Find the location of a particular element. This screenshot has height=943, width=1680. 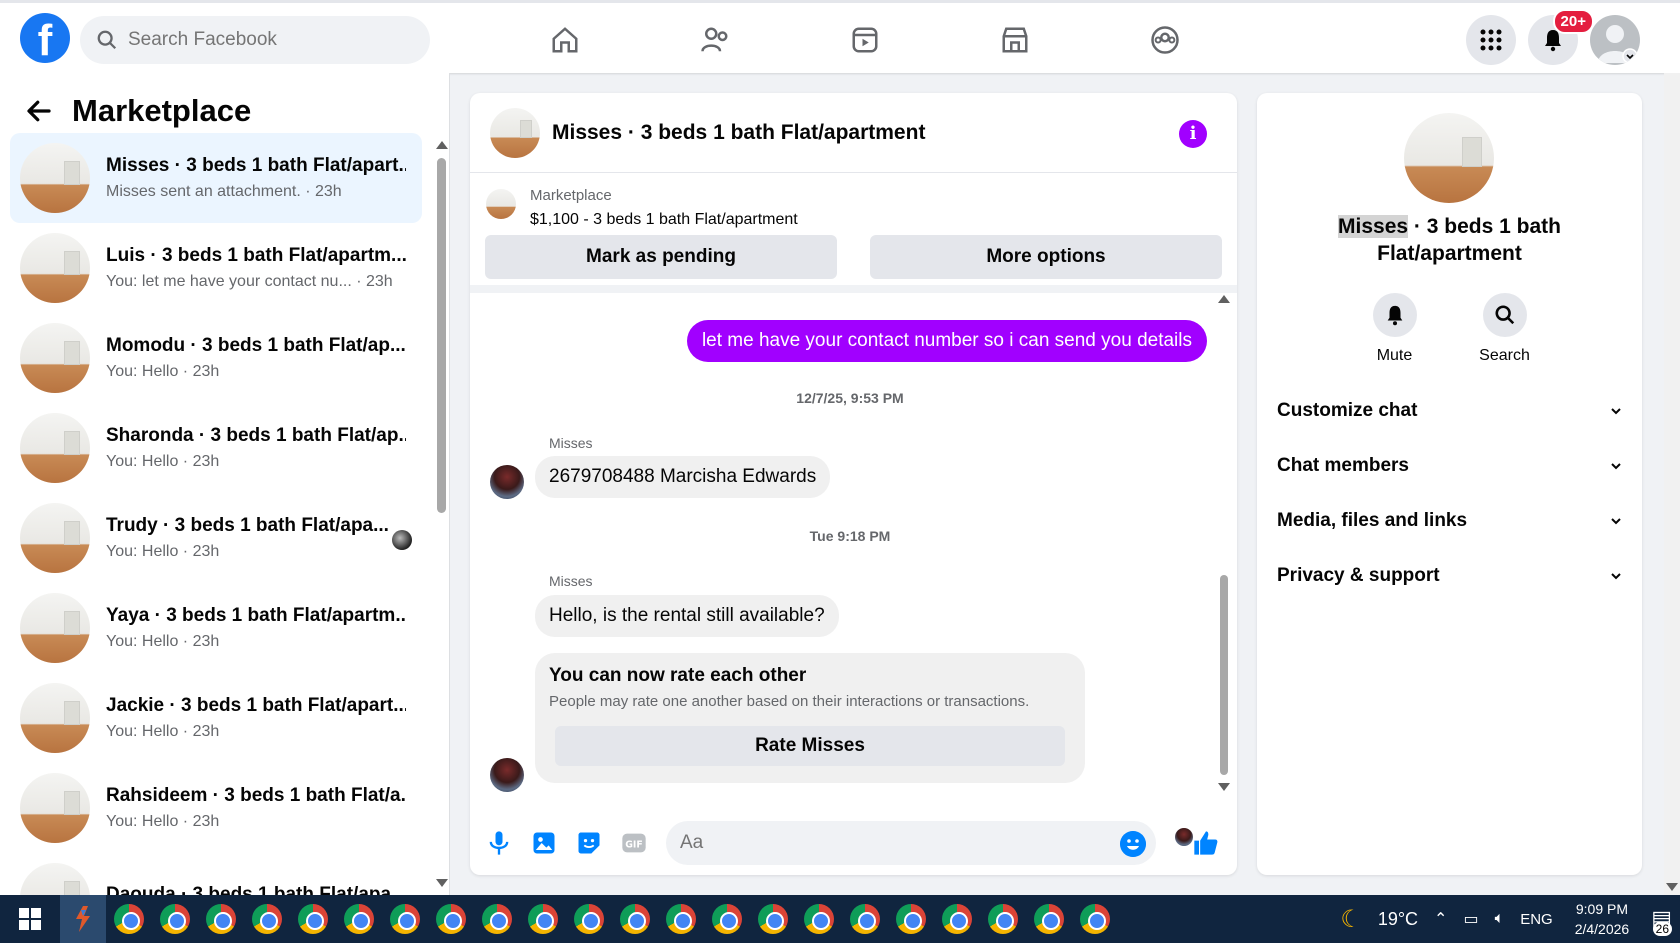

details-name-highlight: Misses is located at coordinates (1373, 226).